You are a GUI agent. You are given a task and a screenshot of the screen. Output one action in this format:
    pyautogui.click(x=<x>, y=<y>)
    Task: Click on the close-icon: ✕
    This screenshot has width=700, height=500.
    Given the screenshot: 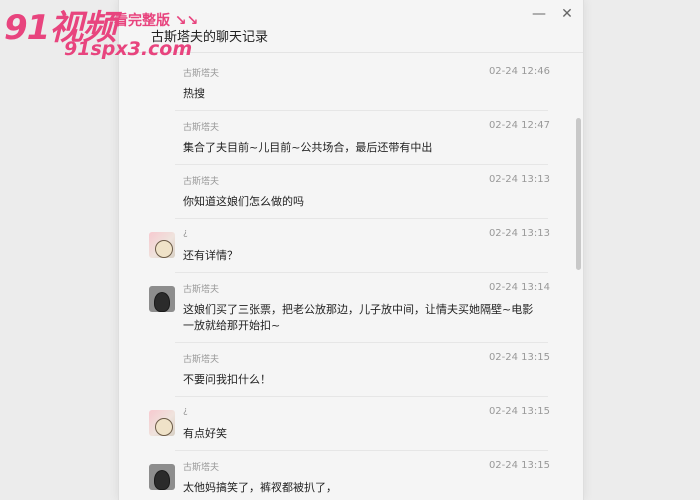 What is the action you would take?
    pyautogui.click(x=567, y=14)
    